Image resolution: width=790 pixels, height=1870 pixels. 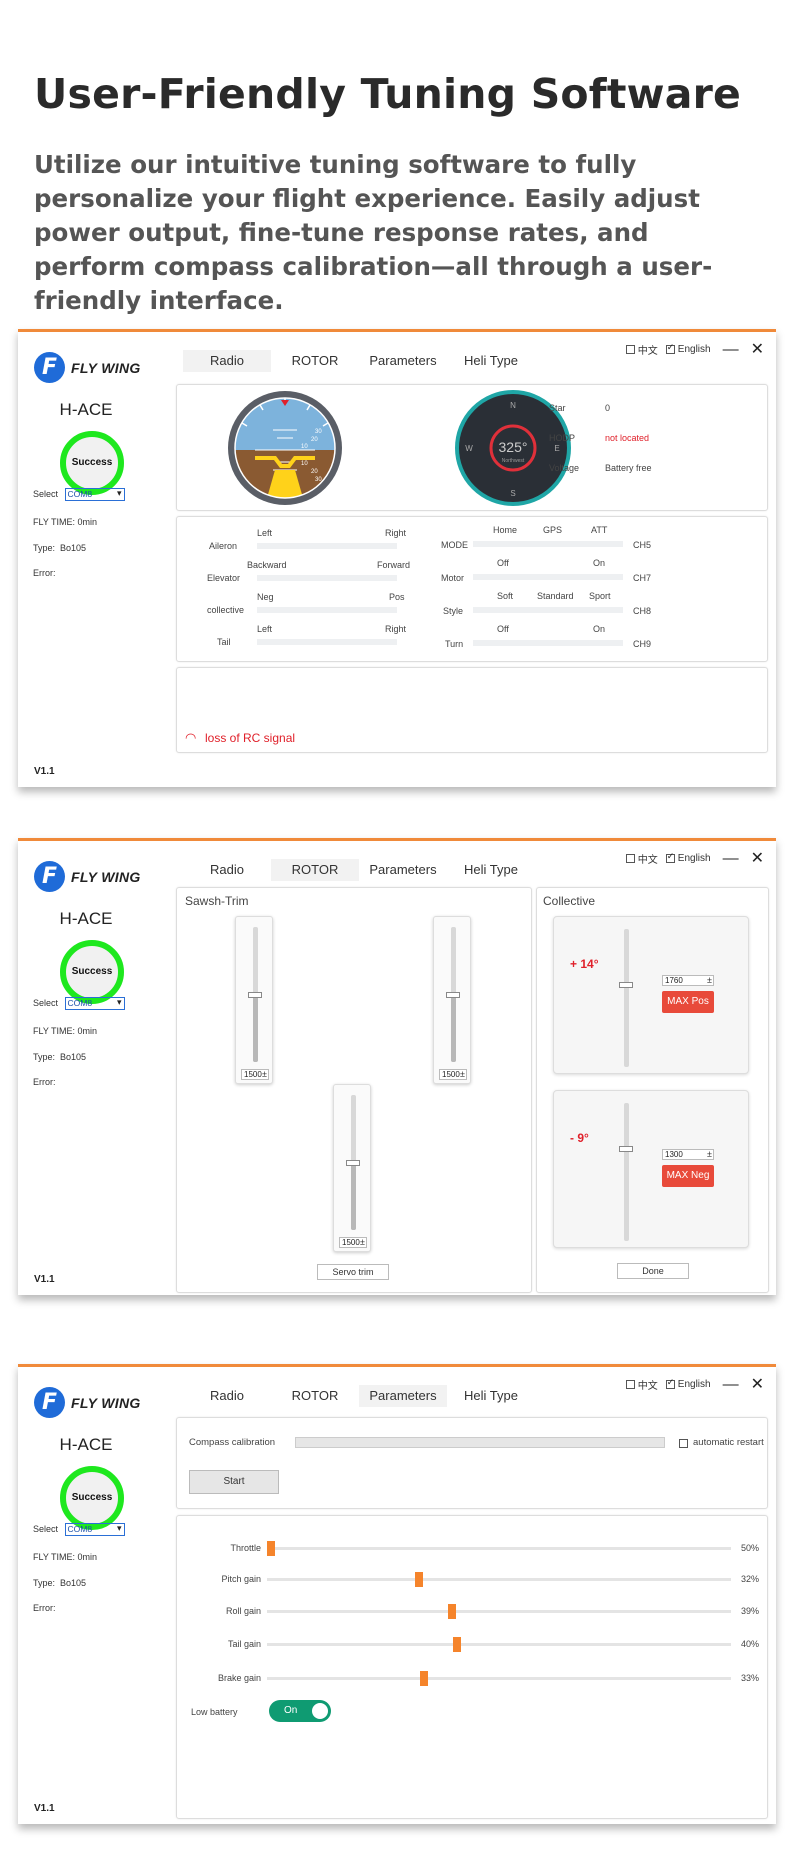 What do you see at coordinates (626, 998) in the screenshot?
I see `collective-track` at bounding box center [626, 998].